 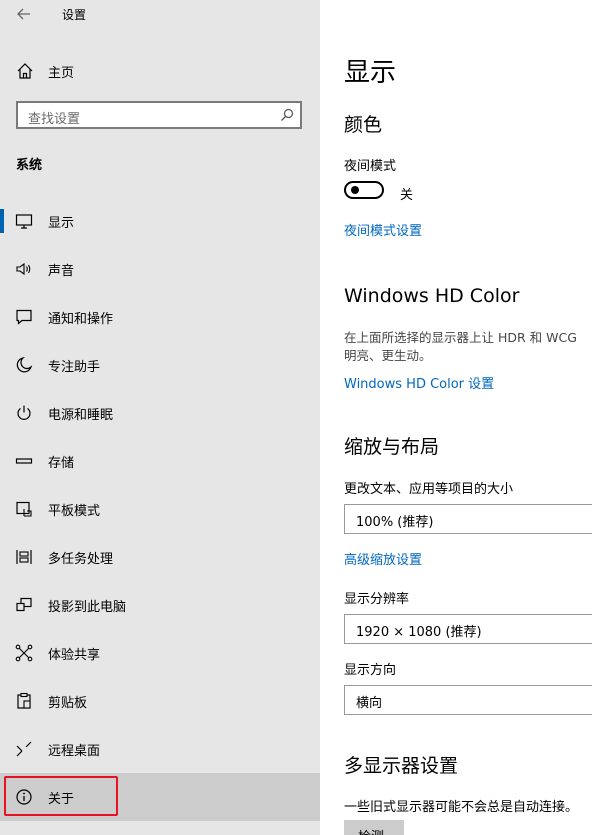 What do you see at coordinates (61, 223) in the screenshot?
I see `sidebar-item-label: 显示` at bounding box center [61, 223].